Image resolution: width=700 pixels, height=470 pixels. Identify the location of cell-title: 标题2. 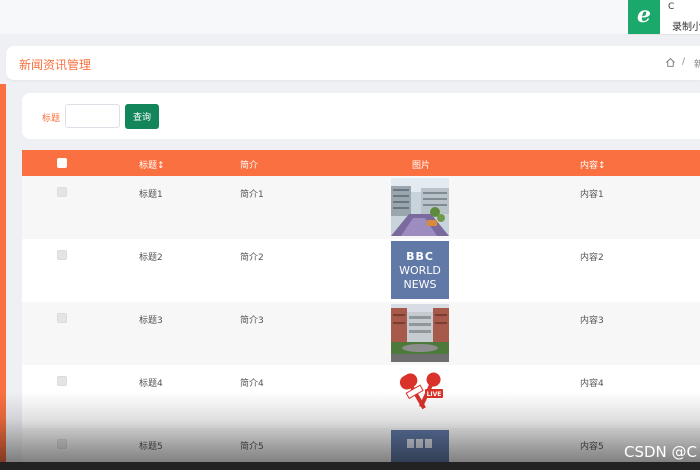
(151, 258).